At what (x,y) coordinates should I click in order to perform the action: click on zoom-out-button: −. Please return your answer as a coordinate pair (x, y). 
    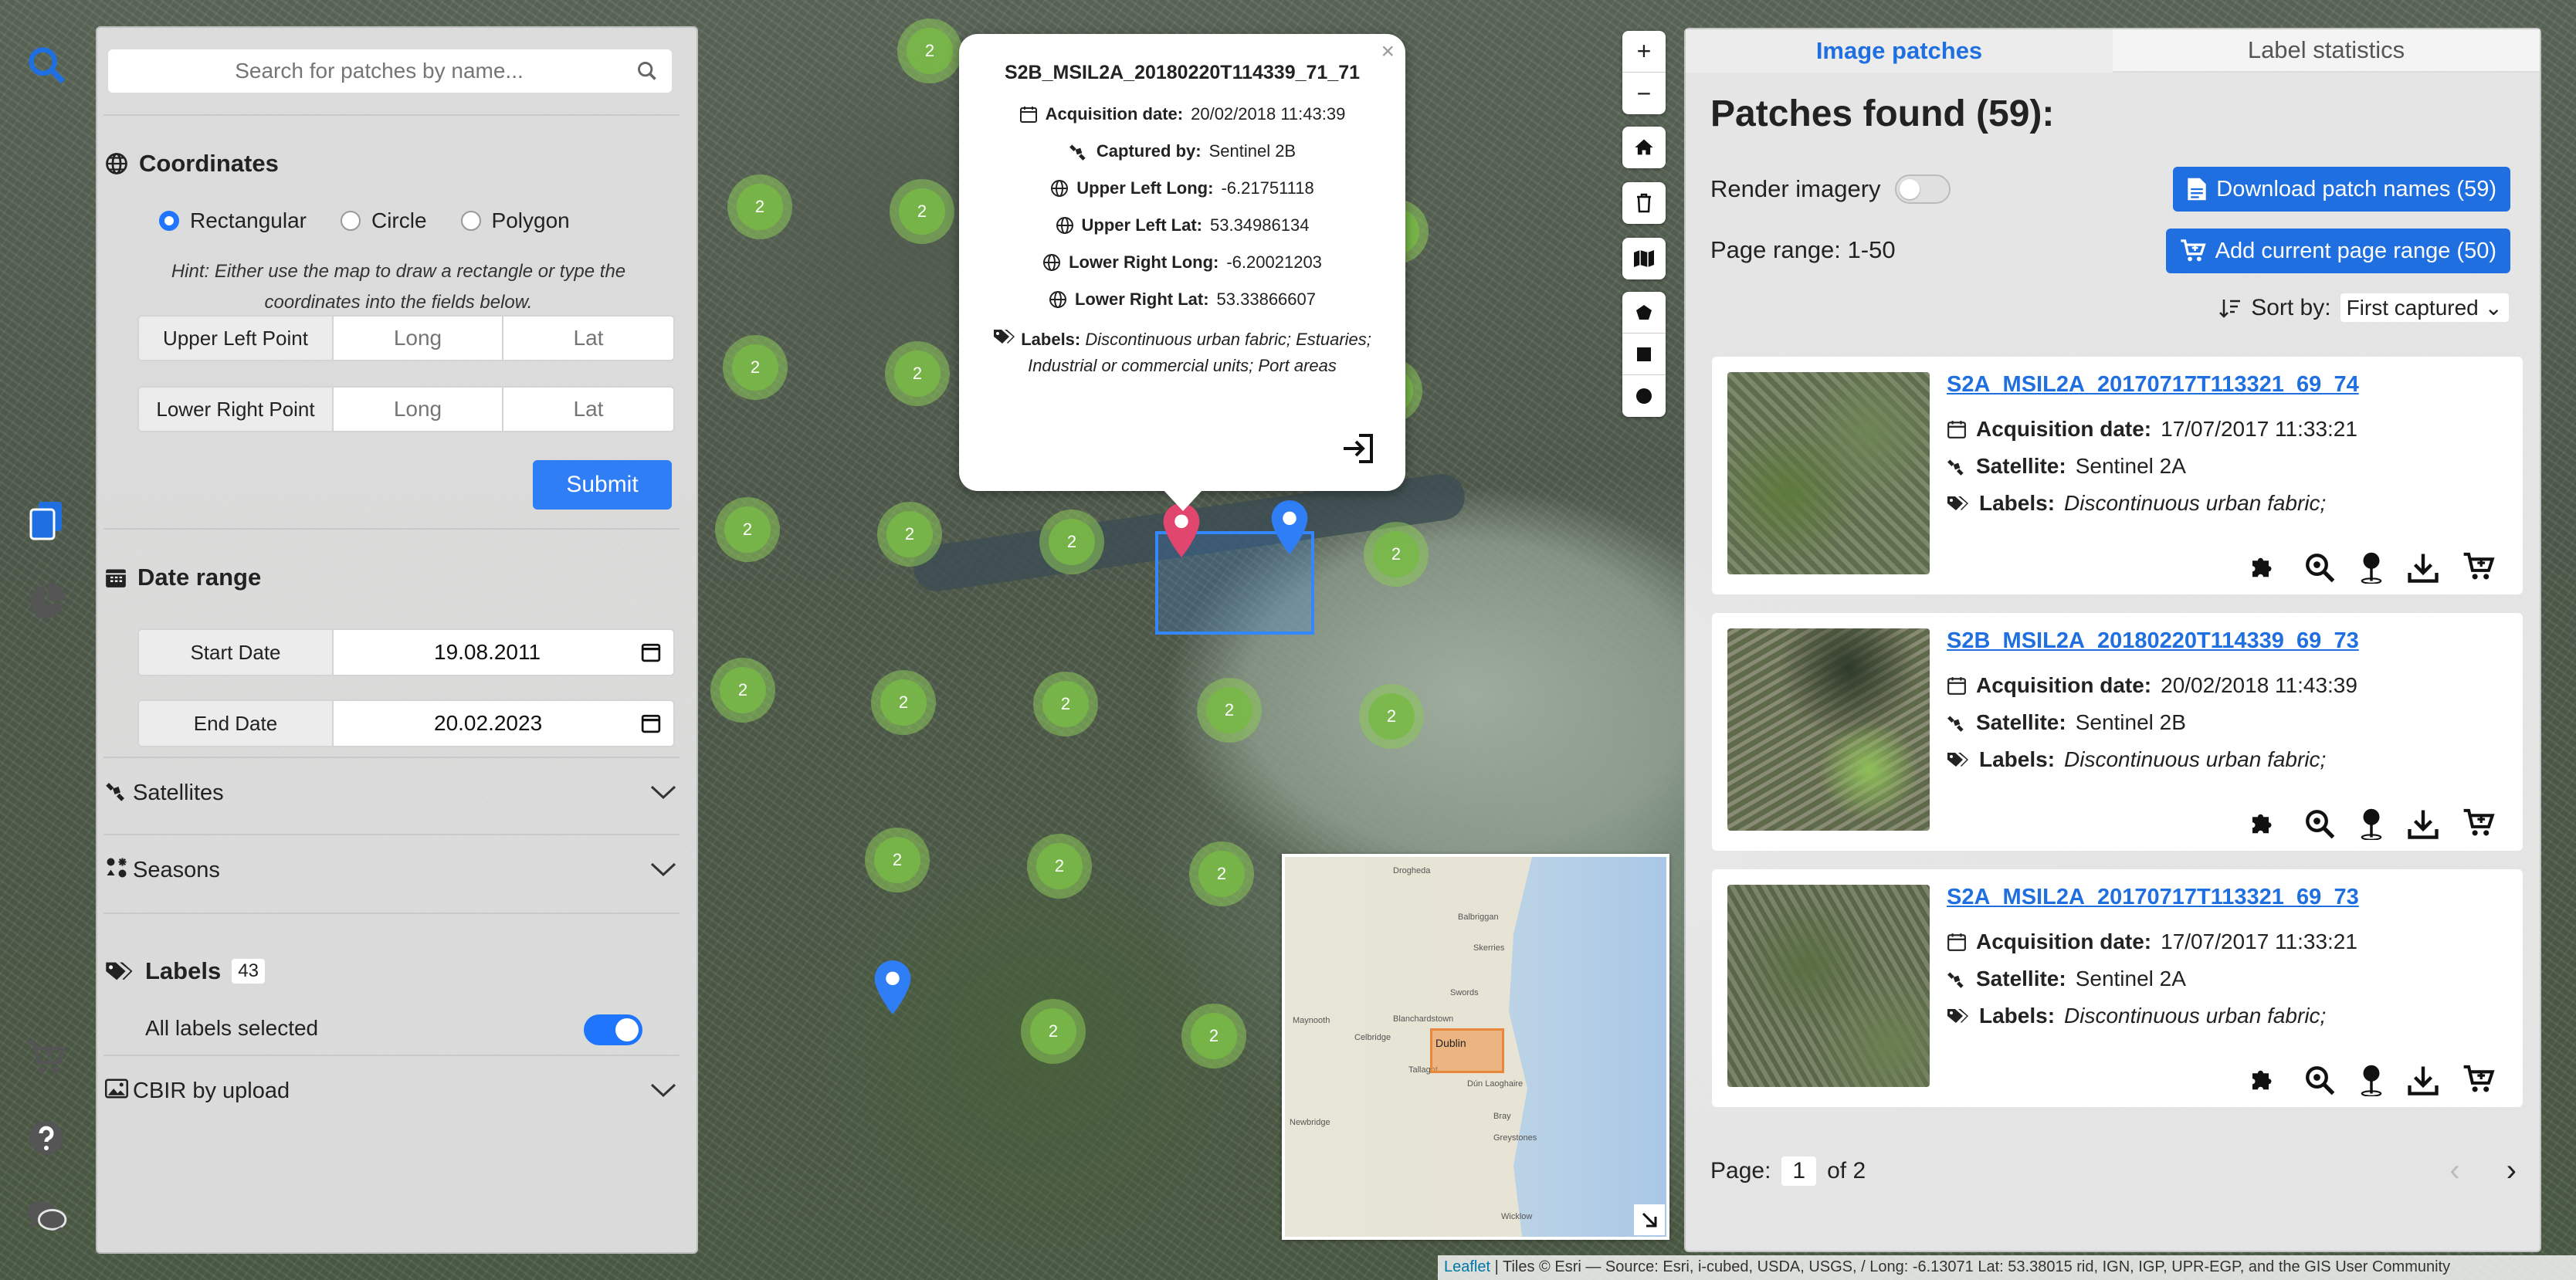
    Looking at the image, I should click on (1644, 93).